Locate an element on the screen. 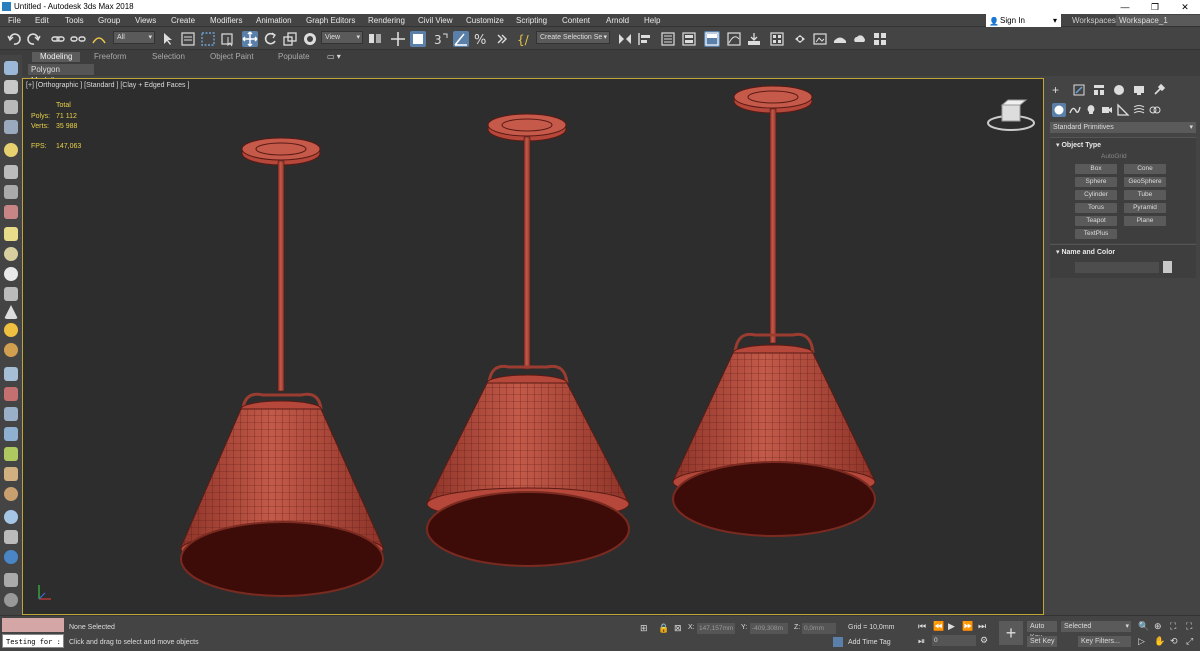  unlink-icon is located at coordinates (78, 39).